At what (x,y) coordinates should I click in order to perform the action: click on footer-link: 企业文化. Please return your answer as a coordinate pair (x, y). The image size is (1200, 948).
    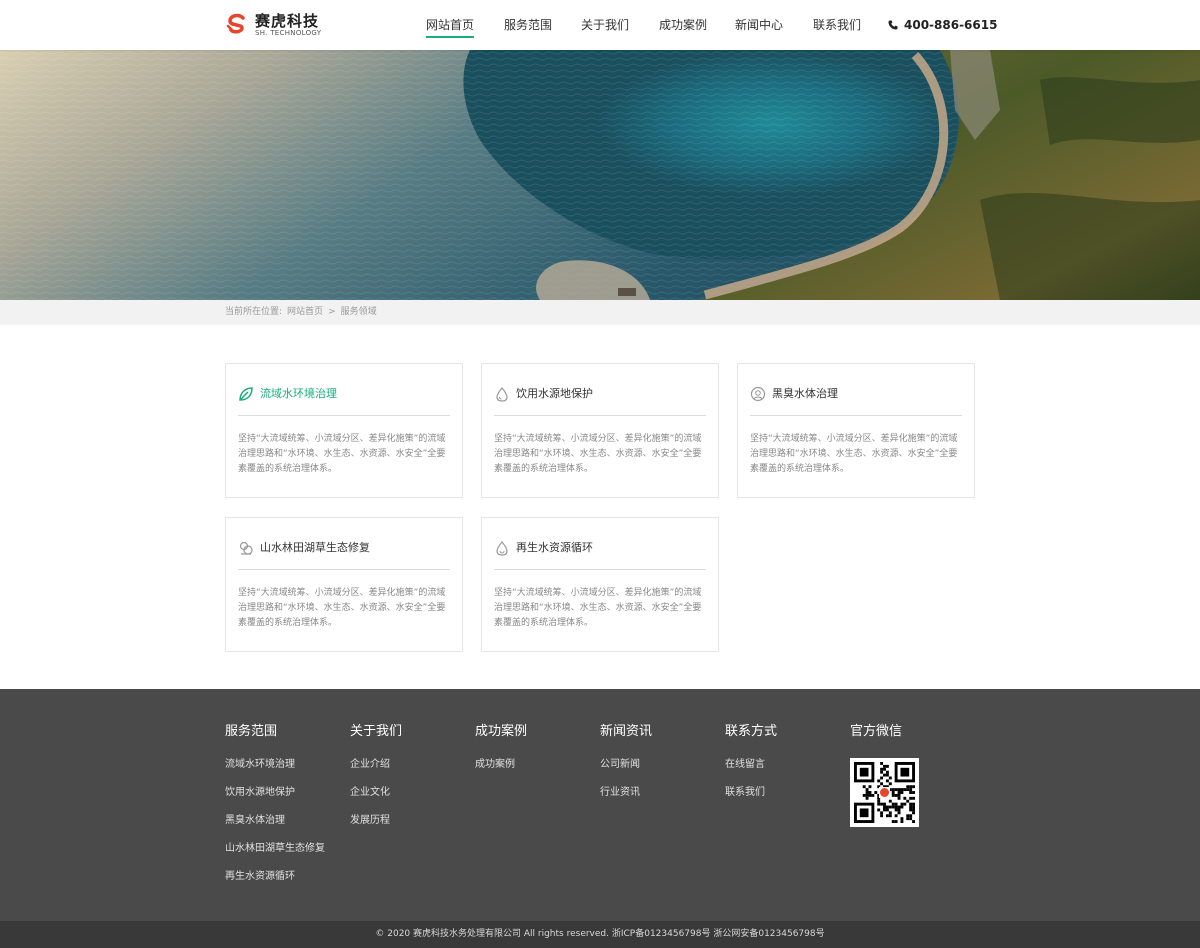
    Looking at the image, I should click on (376, 800).